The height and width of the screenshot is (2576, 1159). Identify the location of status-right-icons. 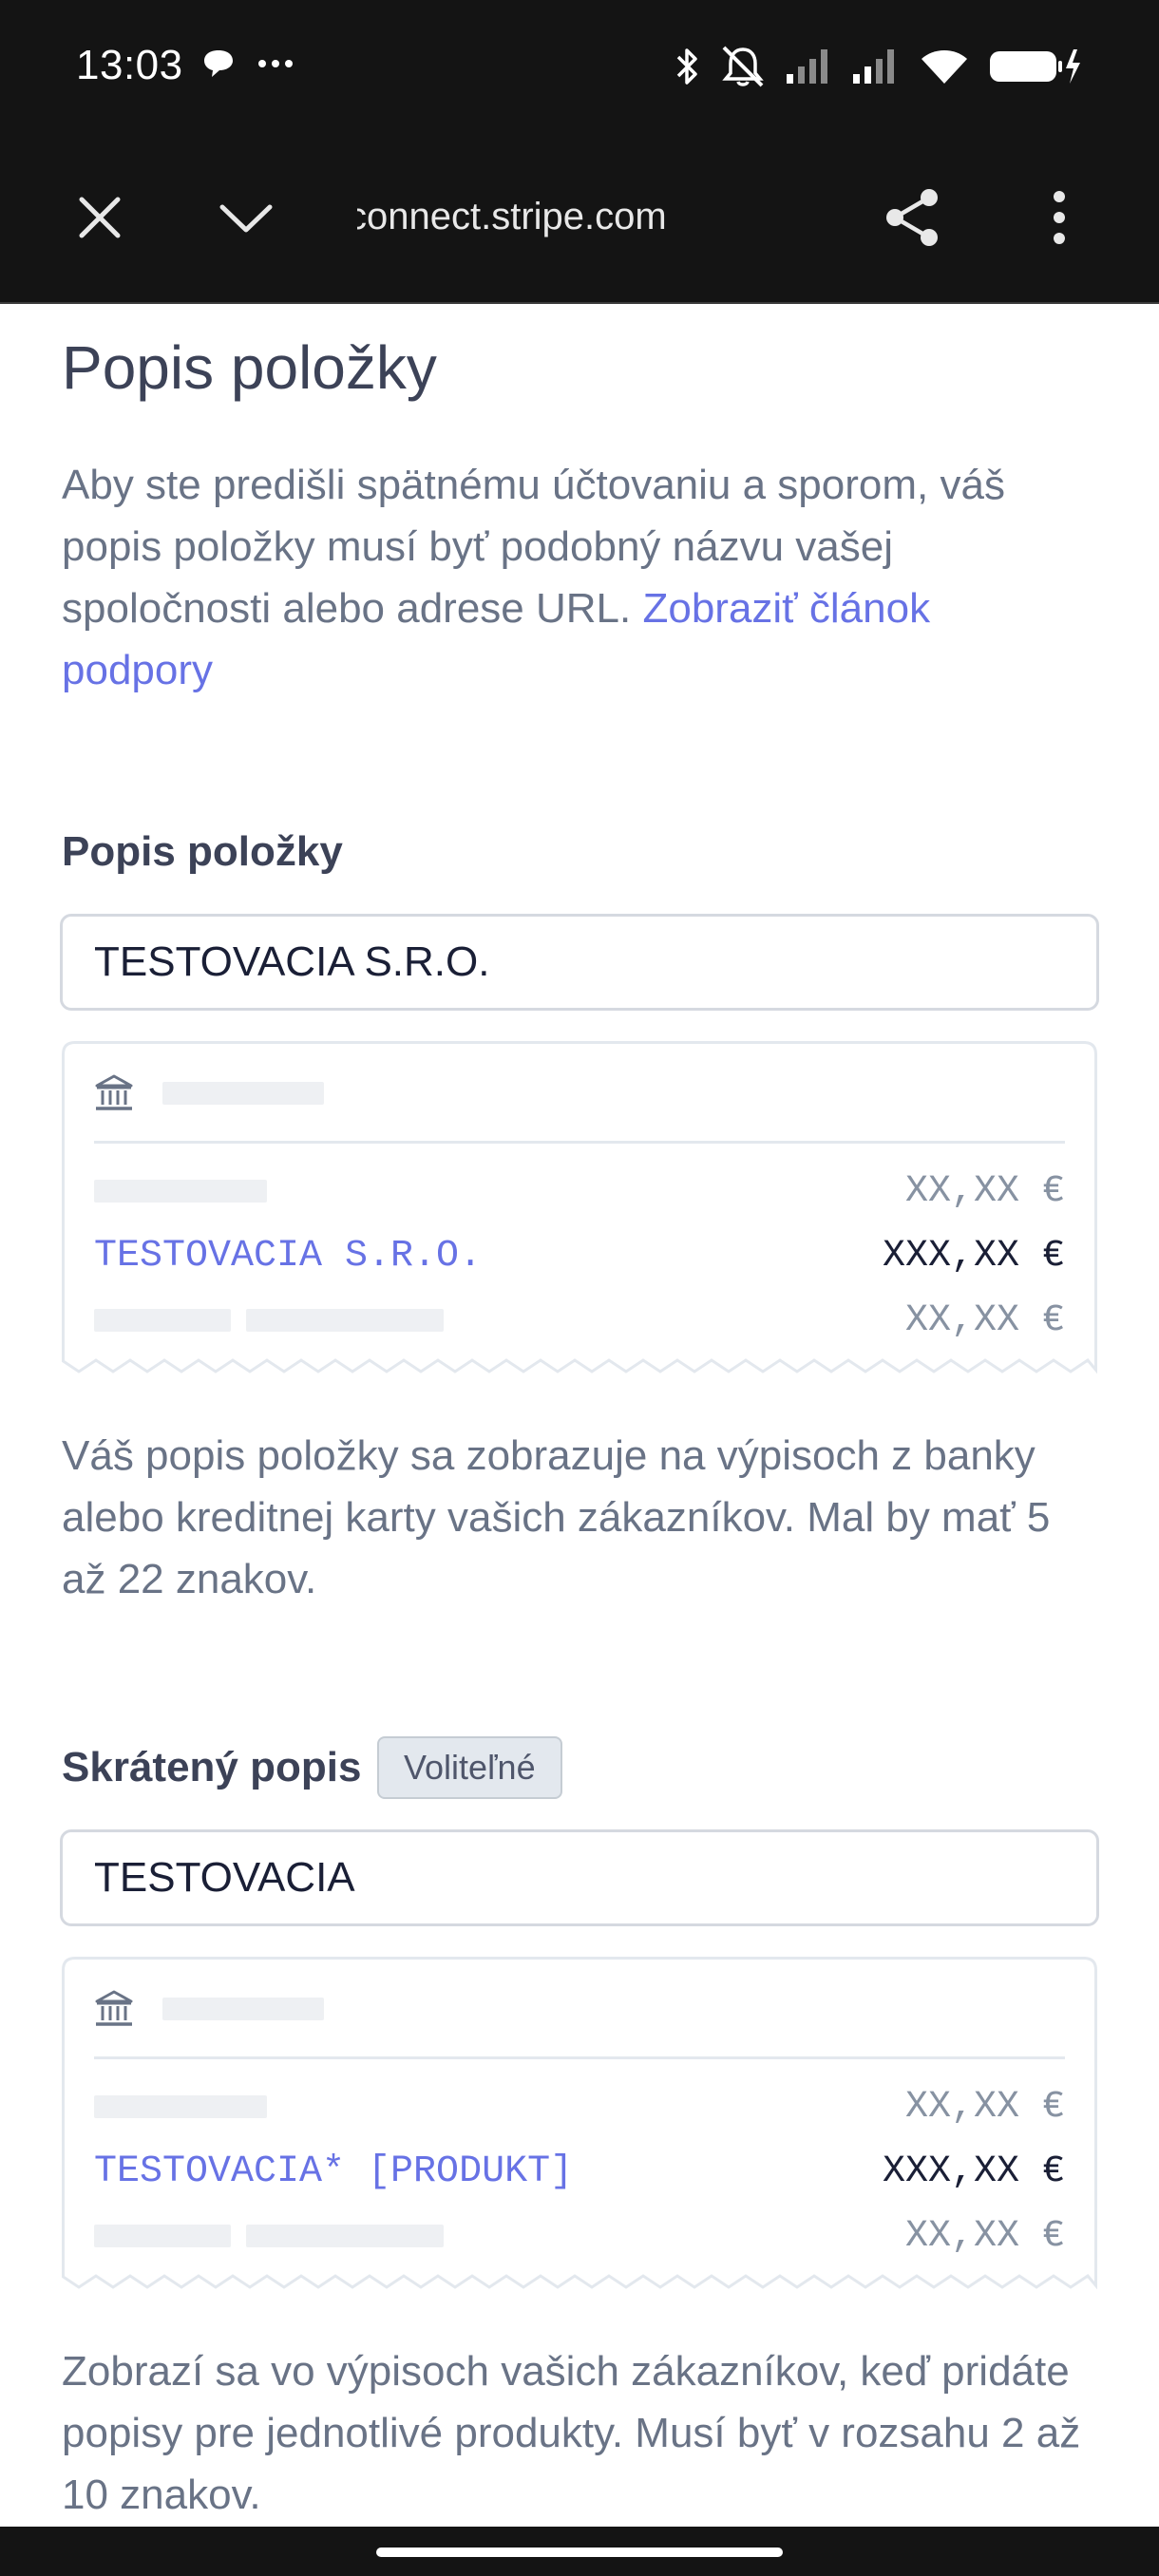
(878, 66).